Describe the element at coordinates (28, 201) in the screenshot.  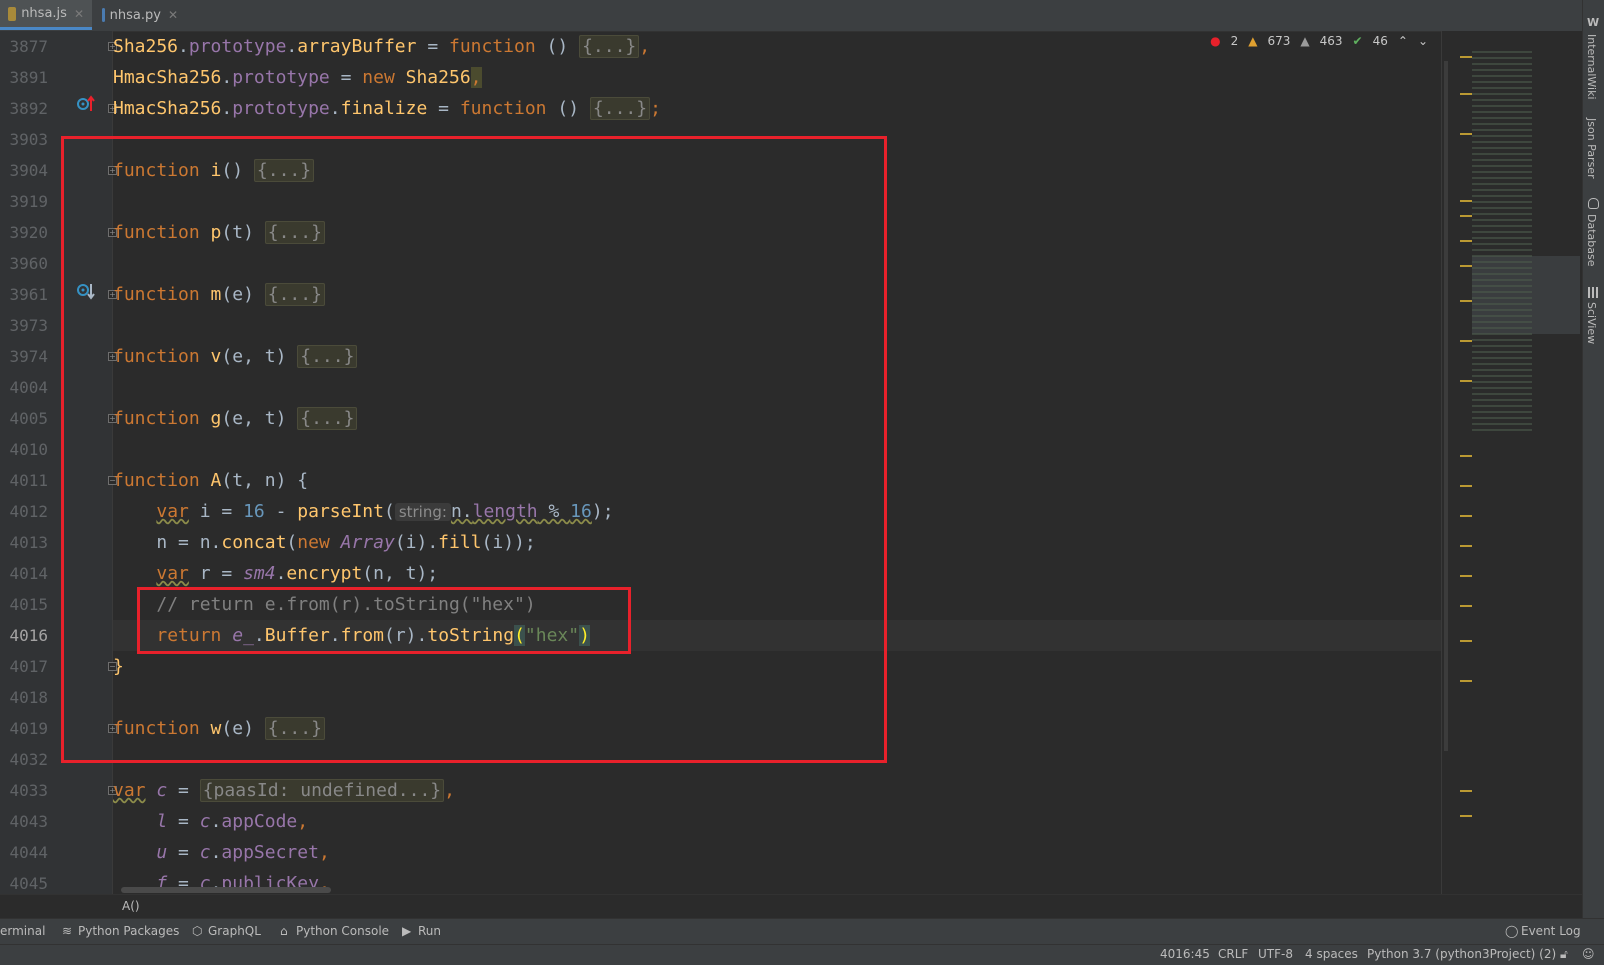
I see `line-number: 3919` at that location.